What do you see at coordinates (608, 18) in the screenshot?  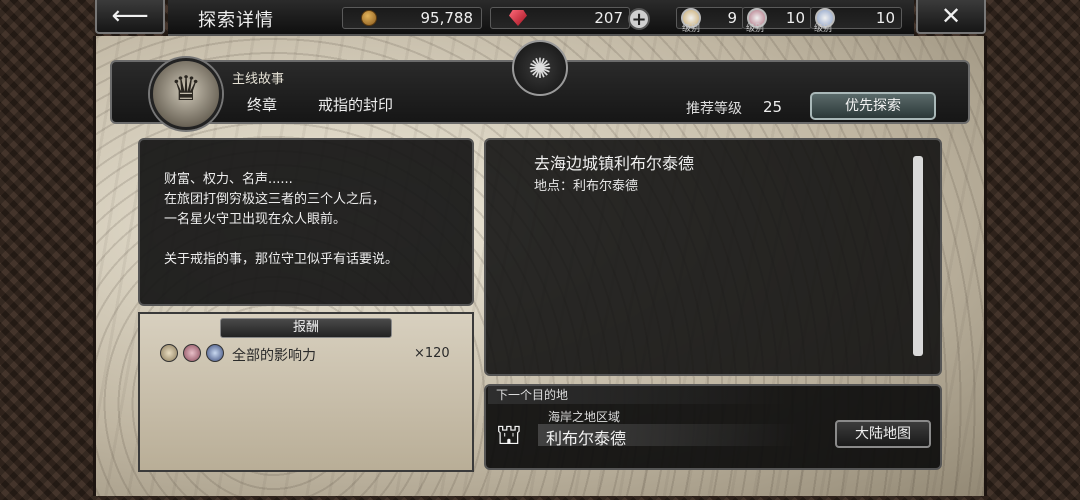 I see `gem-amount: 207` at bounding box center [608, 18].